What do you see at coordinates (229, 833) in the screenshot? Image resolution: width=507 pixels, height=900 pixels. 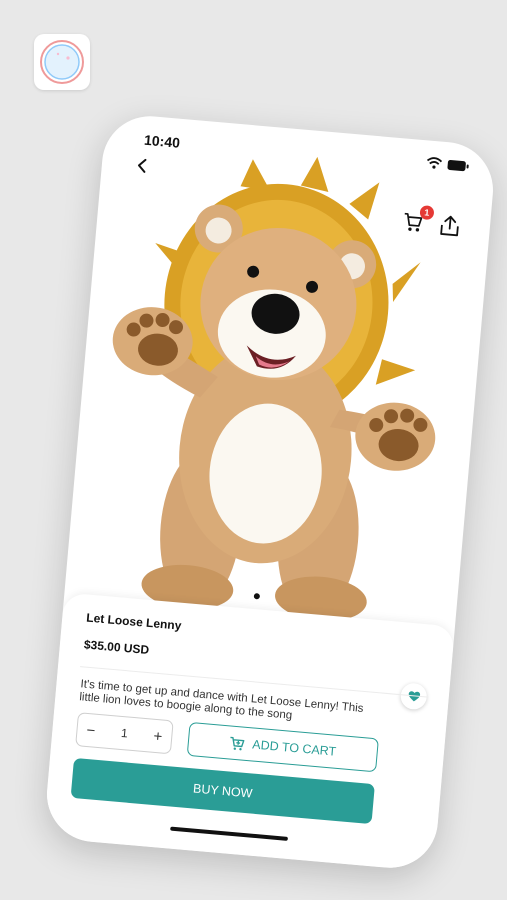 I see `home-indicator` at bounding box center [229, 833].